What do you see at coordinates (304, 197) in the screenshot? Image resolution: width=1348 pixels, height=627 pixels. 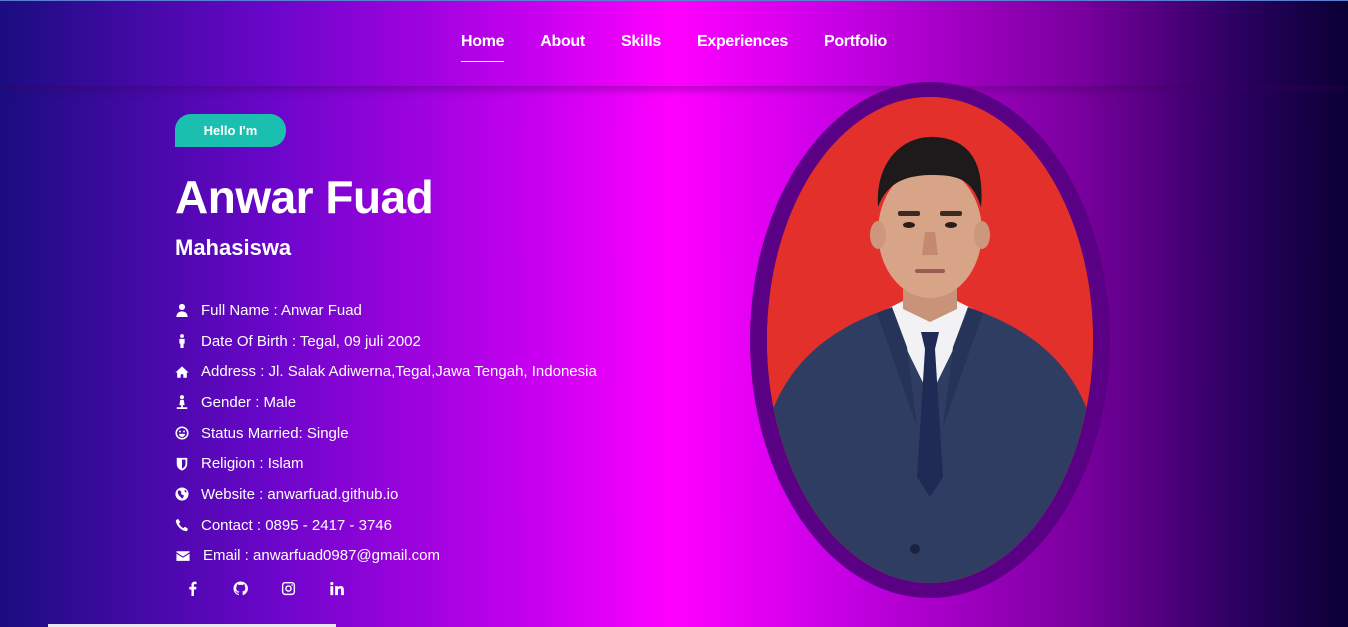 I see `person-name: Anwar Fuad` at bounding box center [304, 197].